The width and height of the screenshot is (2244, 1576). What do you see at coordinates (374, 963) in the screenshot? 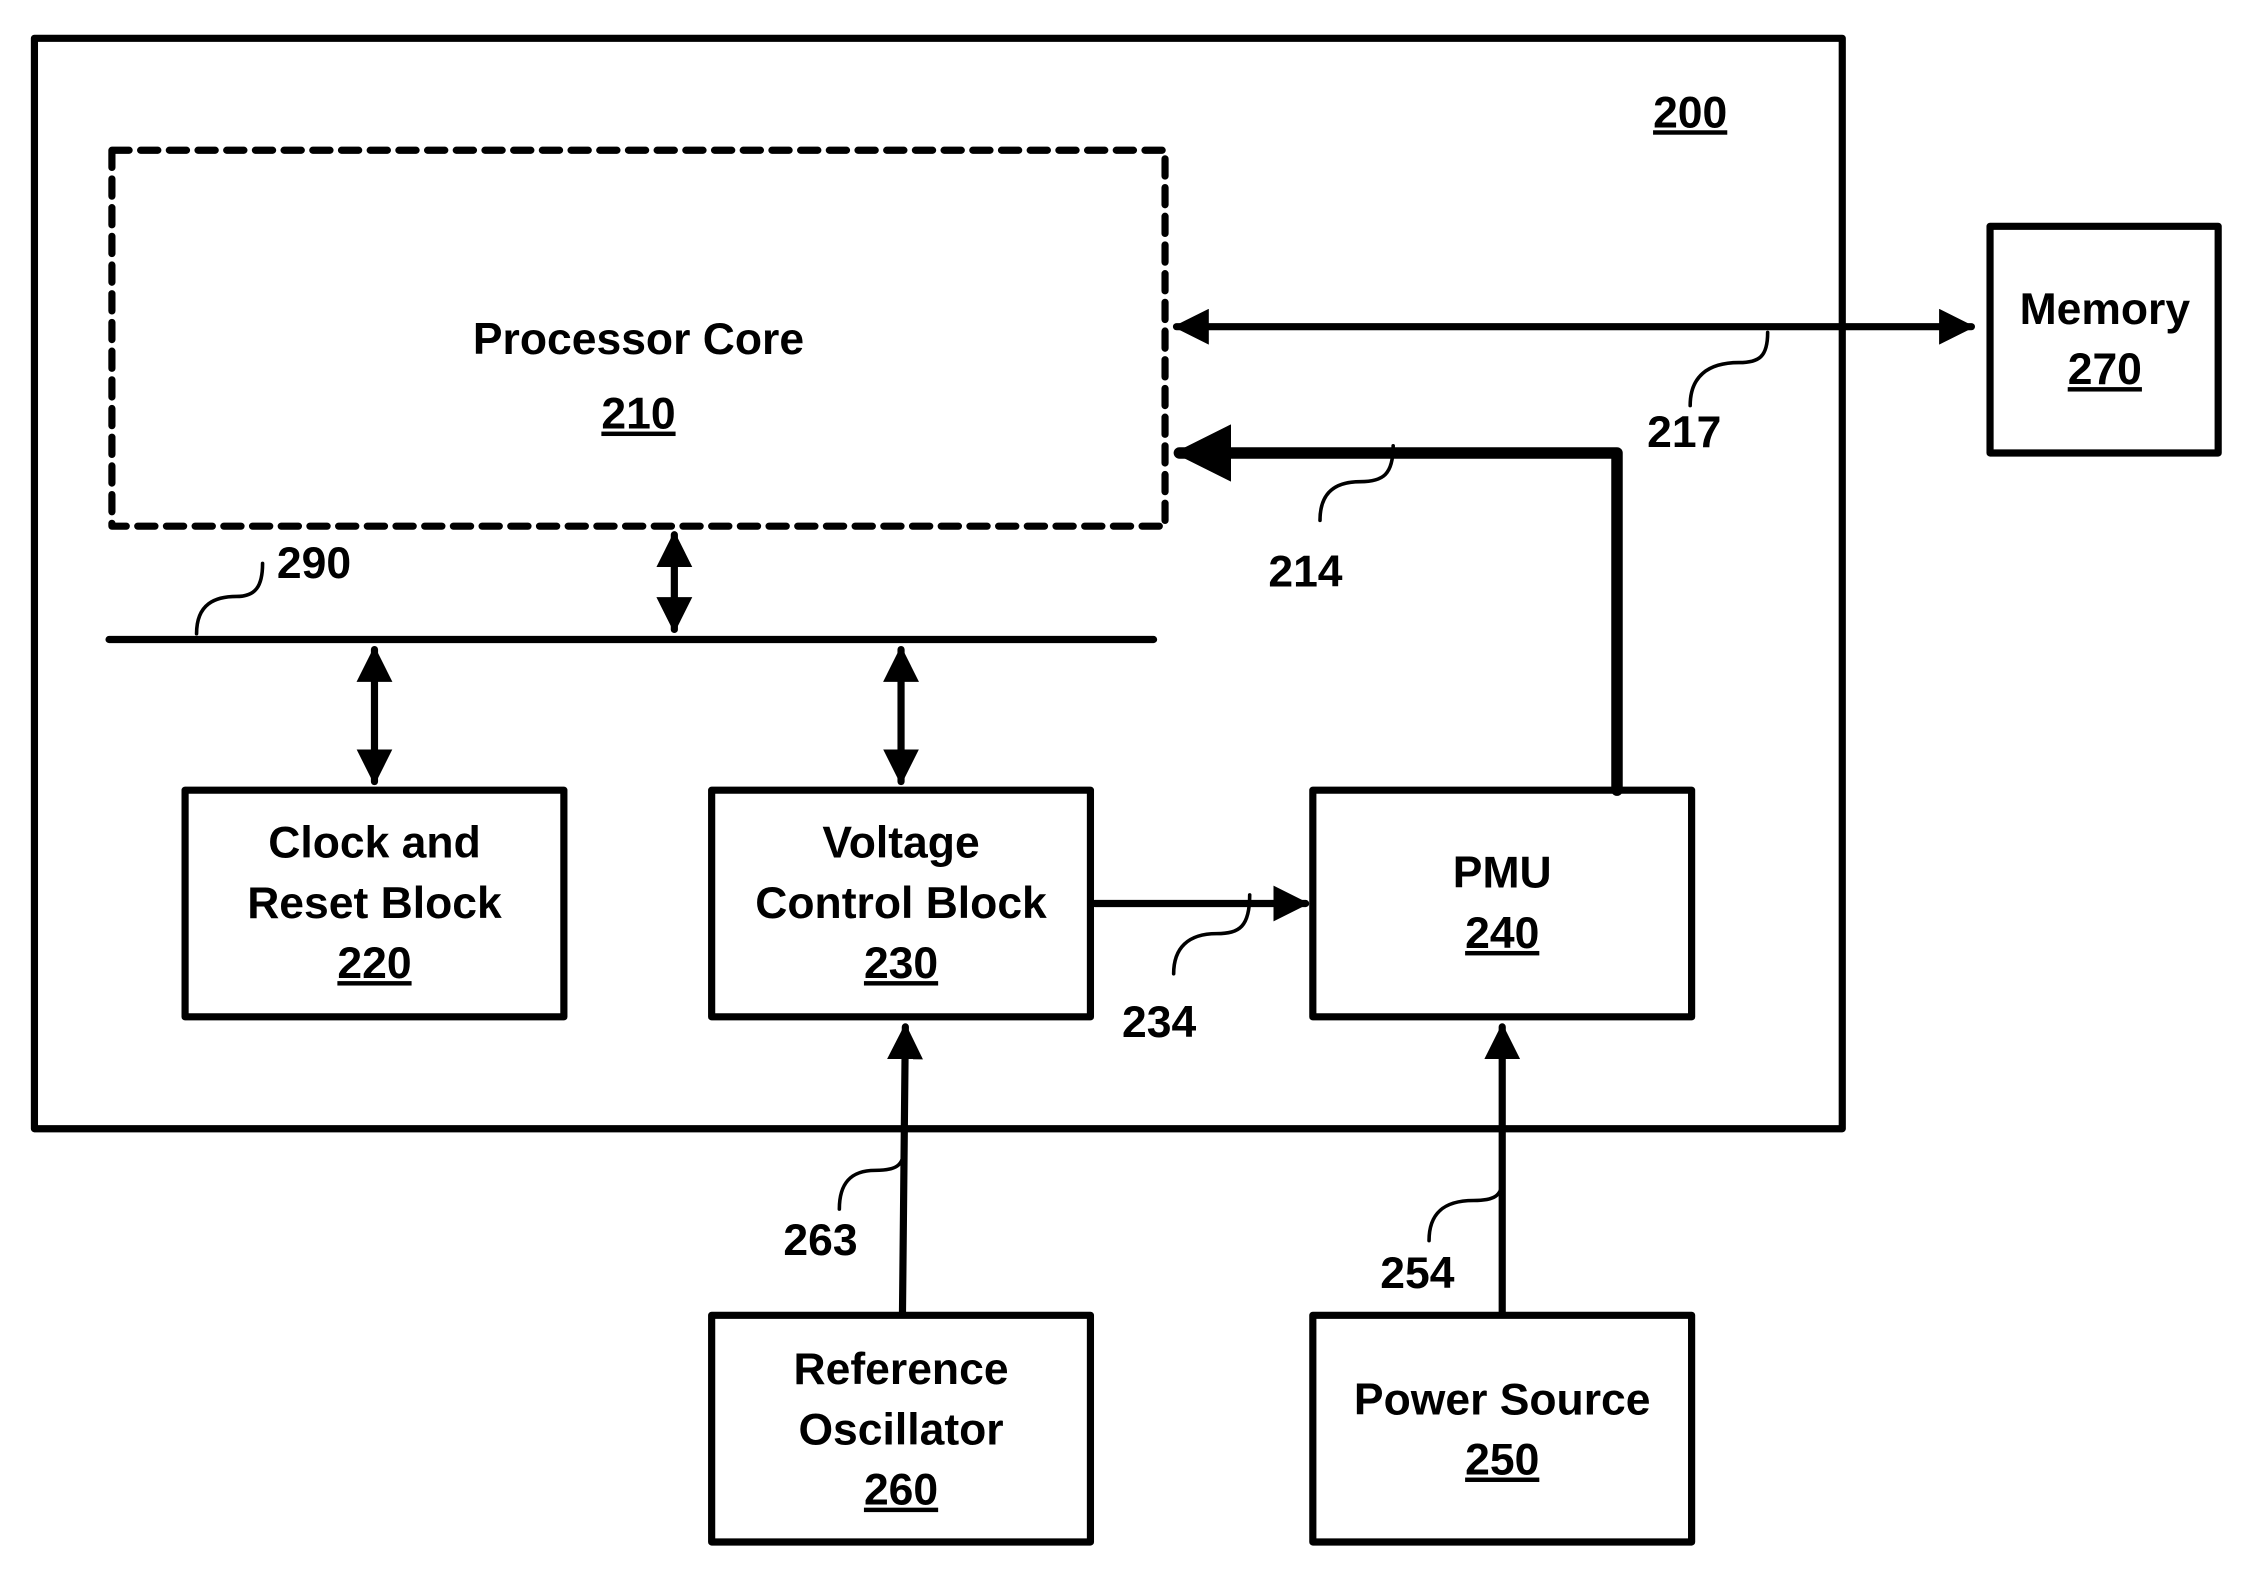
I see `clock-reset-ref: 220` at bounding box center [374, 963].